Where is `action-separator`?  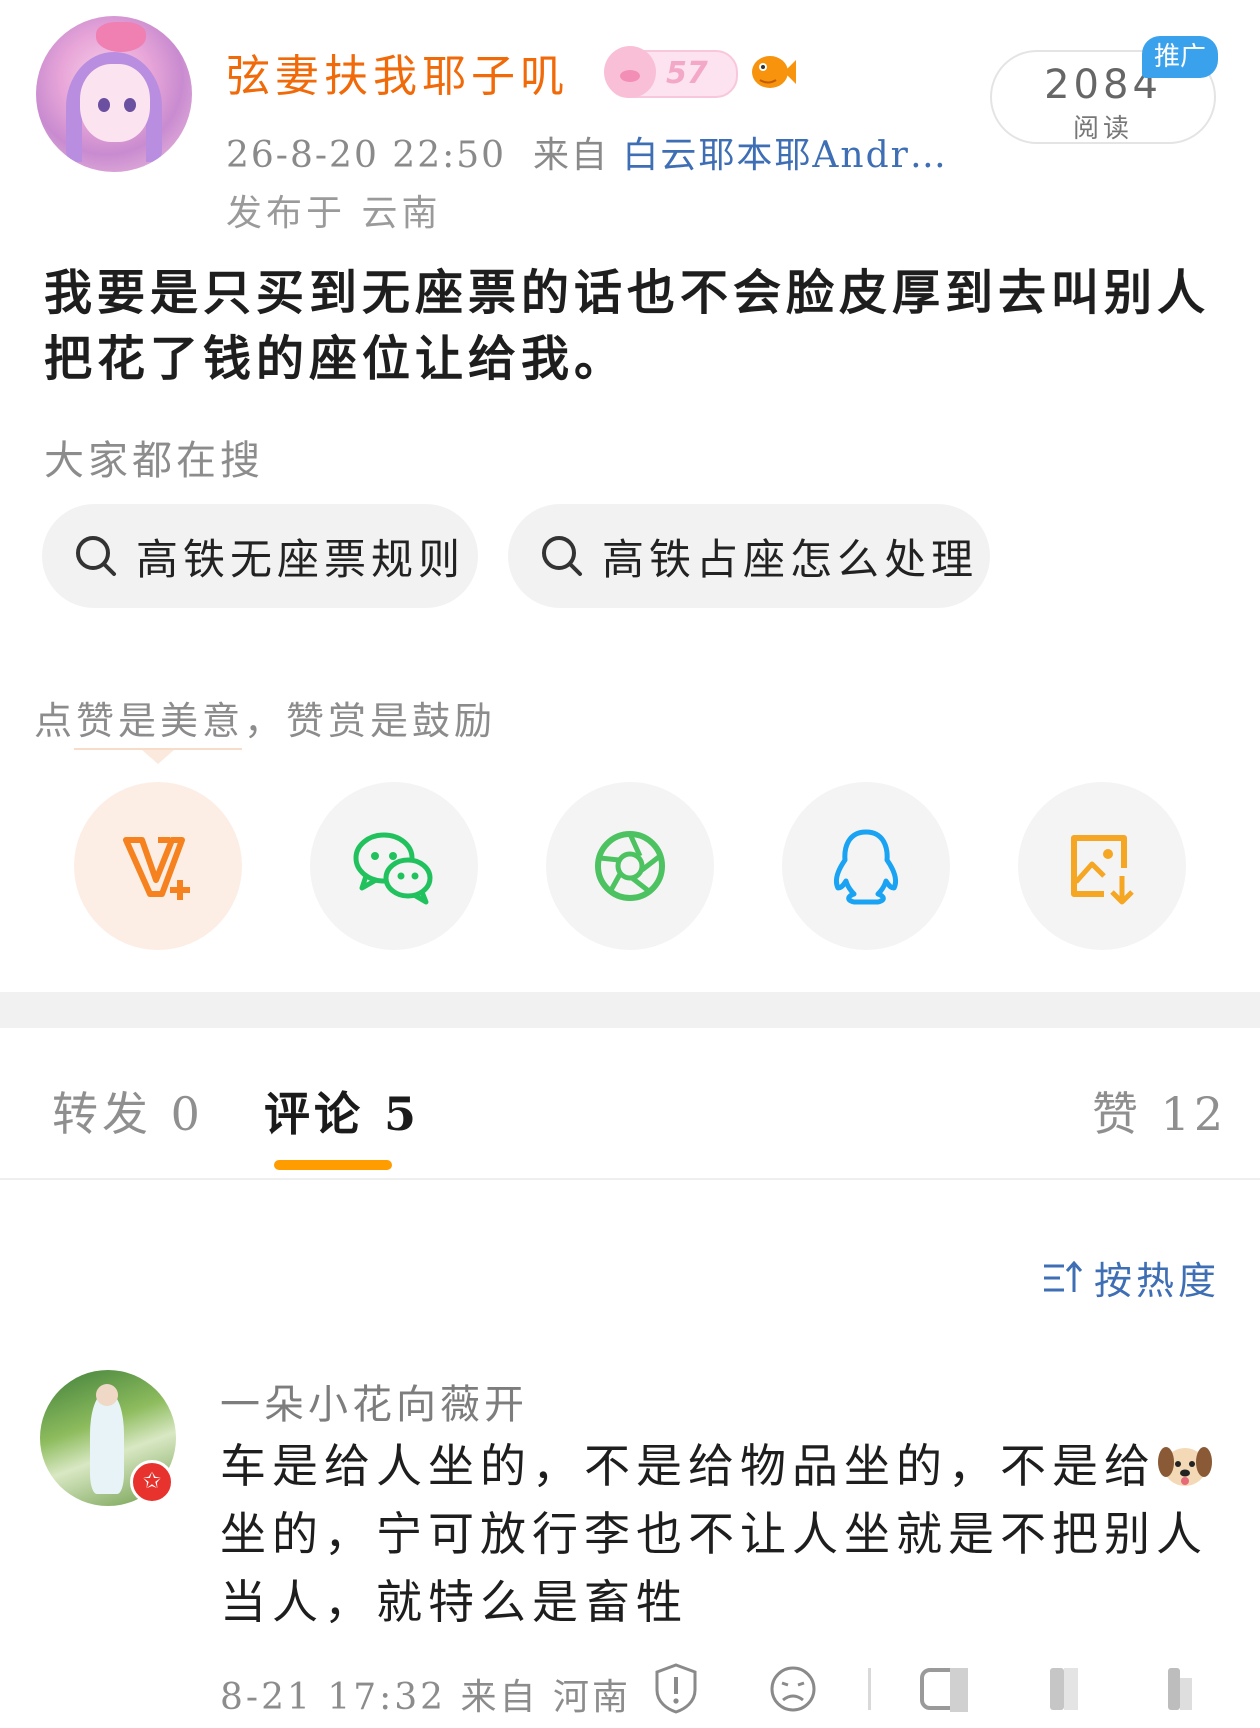 action-separator is located at coordinates (869, 1689).